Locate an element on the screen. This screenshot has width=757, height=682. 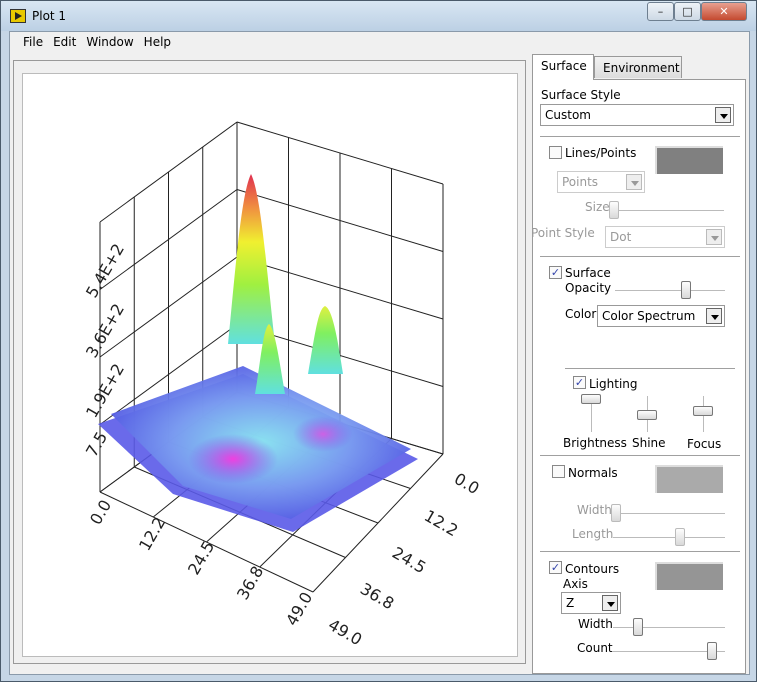
point-style-label: Point Style is located at coordinates (563, 233).